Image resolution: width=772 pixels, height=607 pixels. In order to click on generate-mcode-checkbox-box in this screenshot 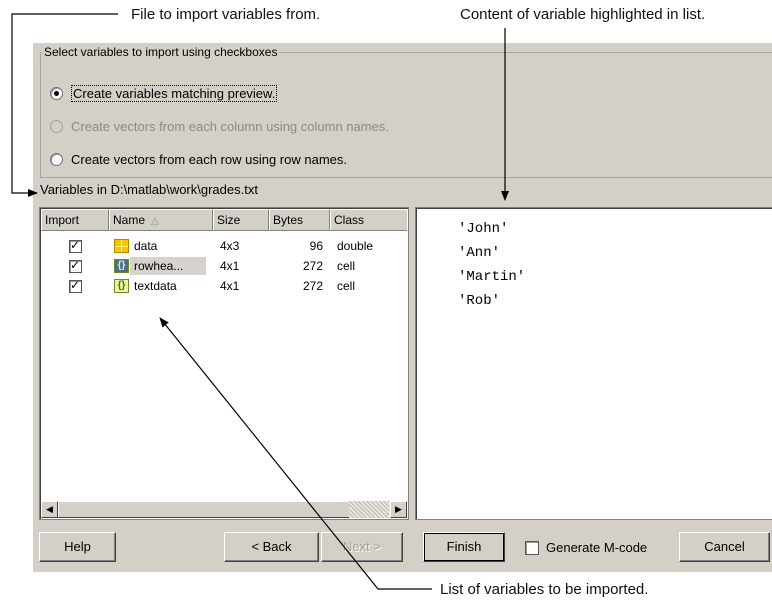, I will do `click(532, 547)`.